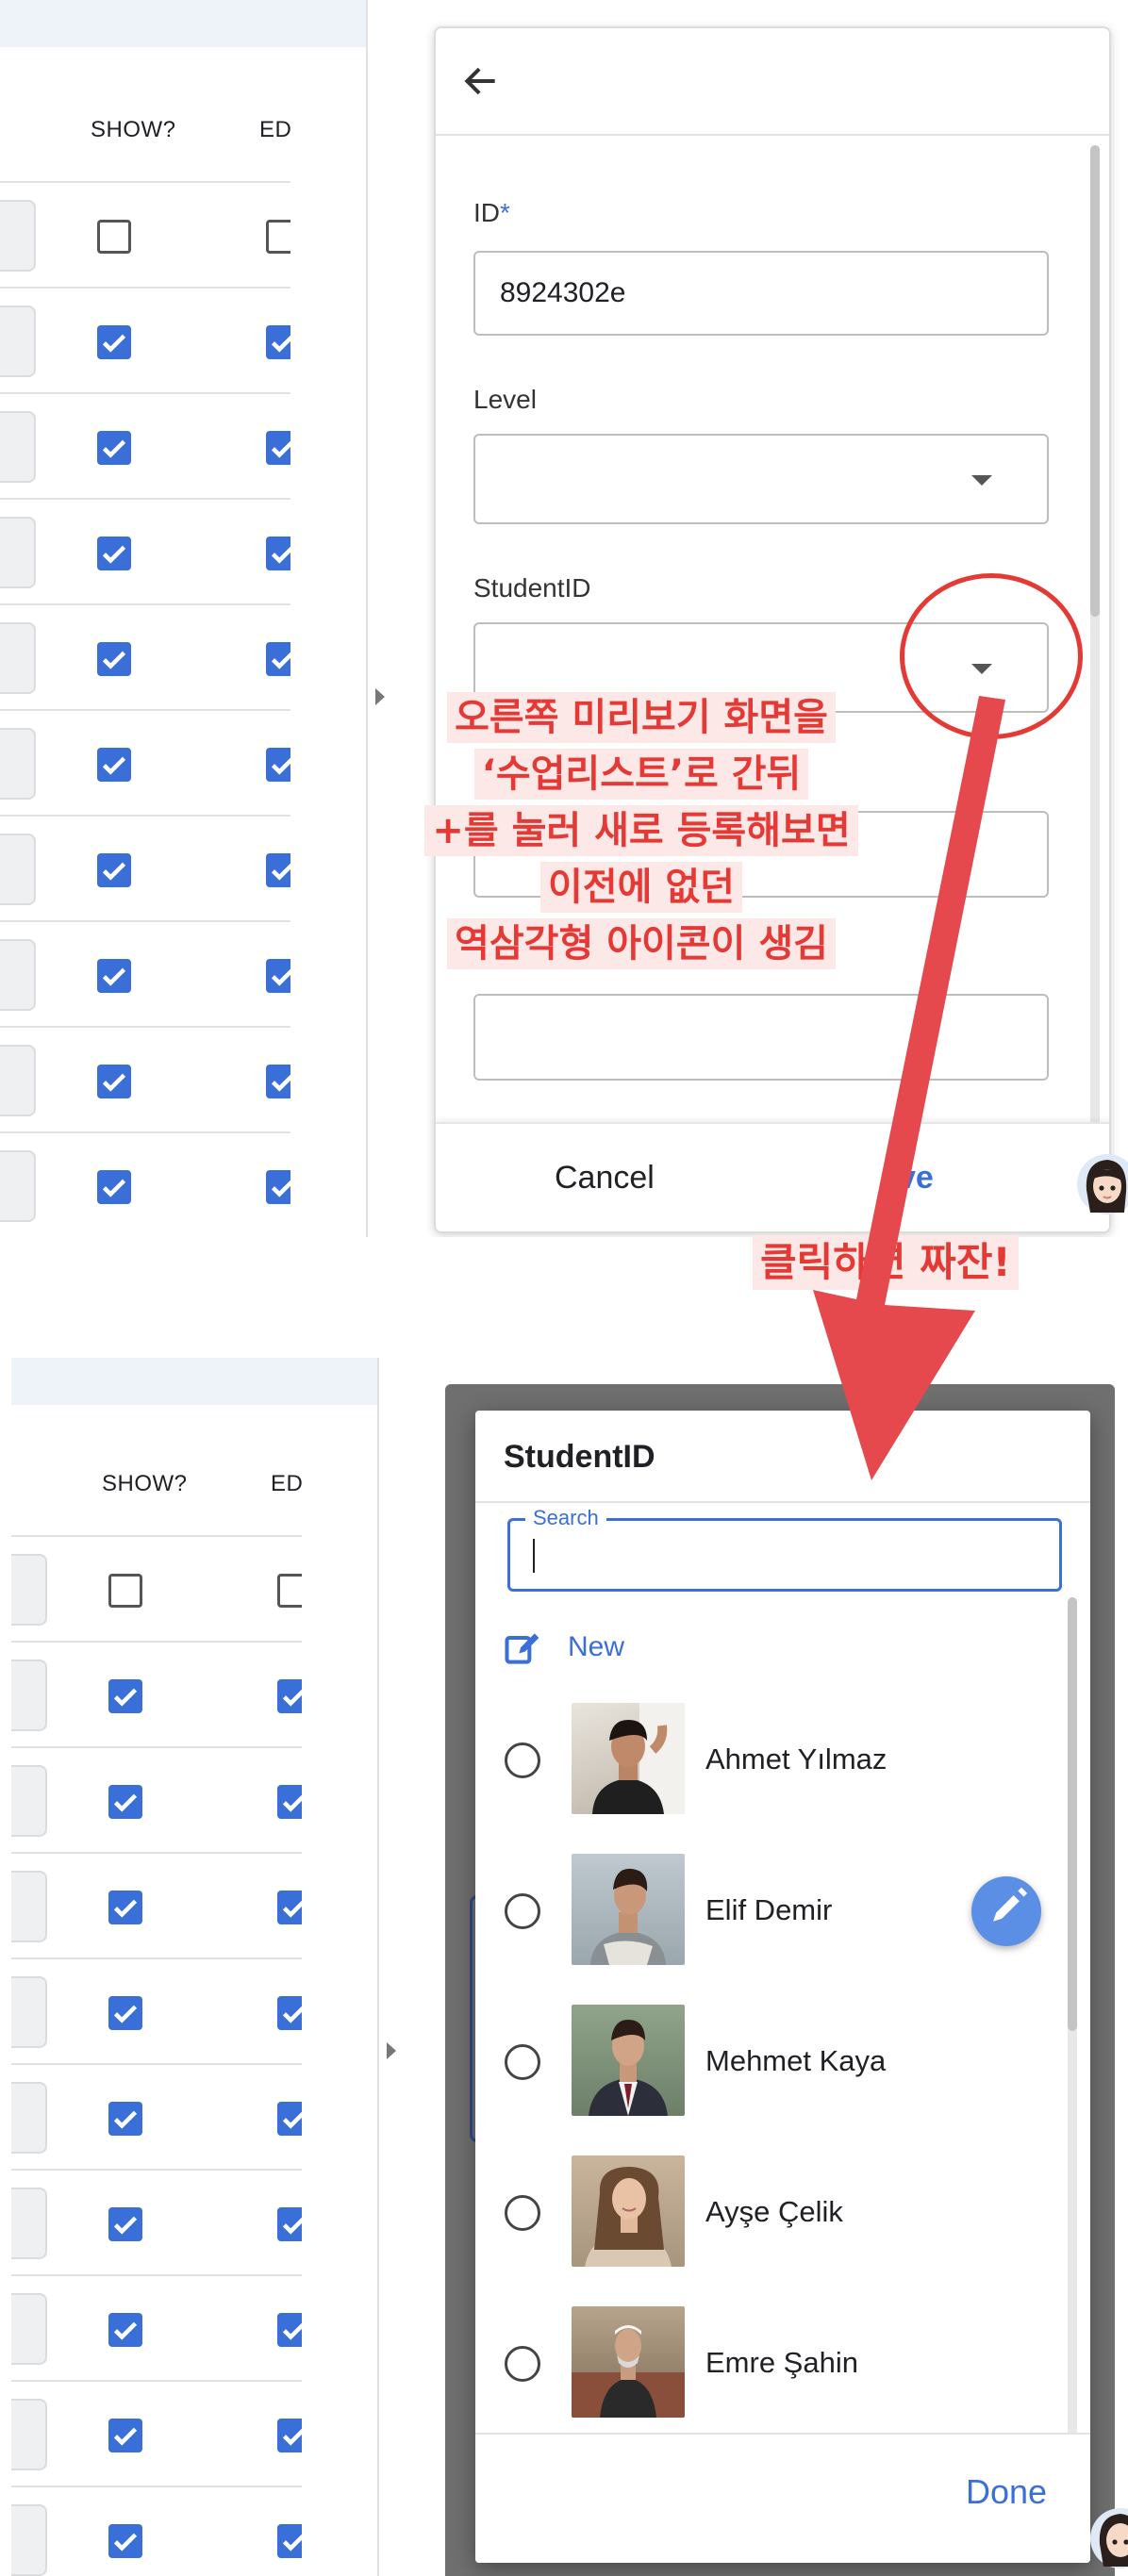 This screenshot has width=1128, height=2576. Describe the element at coordinates (909, 1088) in the screenshot. I see `pointer-arrow` at that location.